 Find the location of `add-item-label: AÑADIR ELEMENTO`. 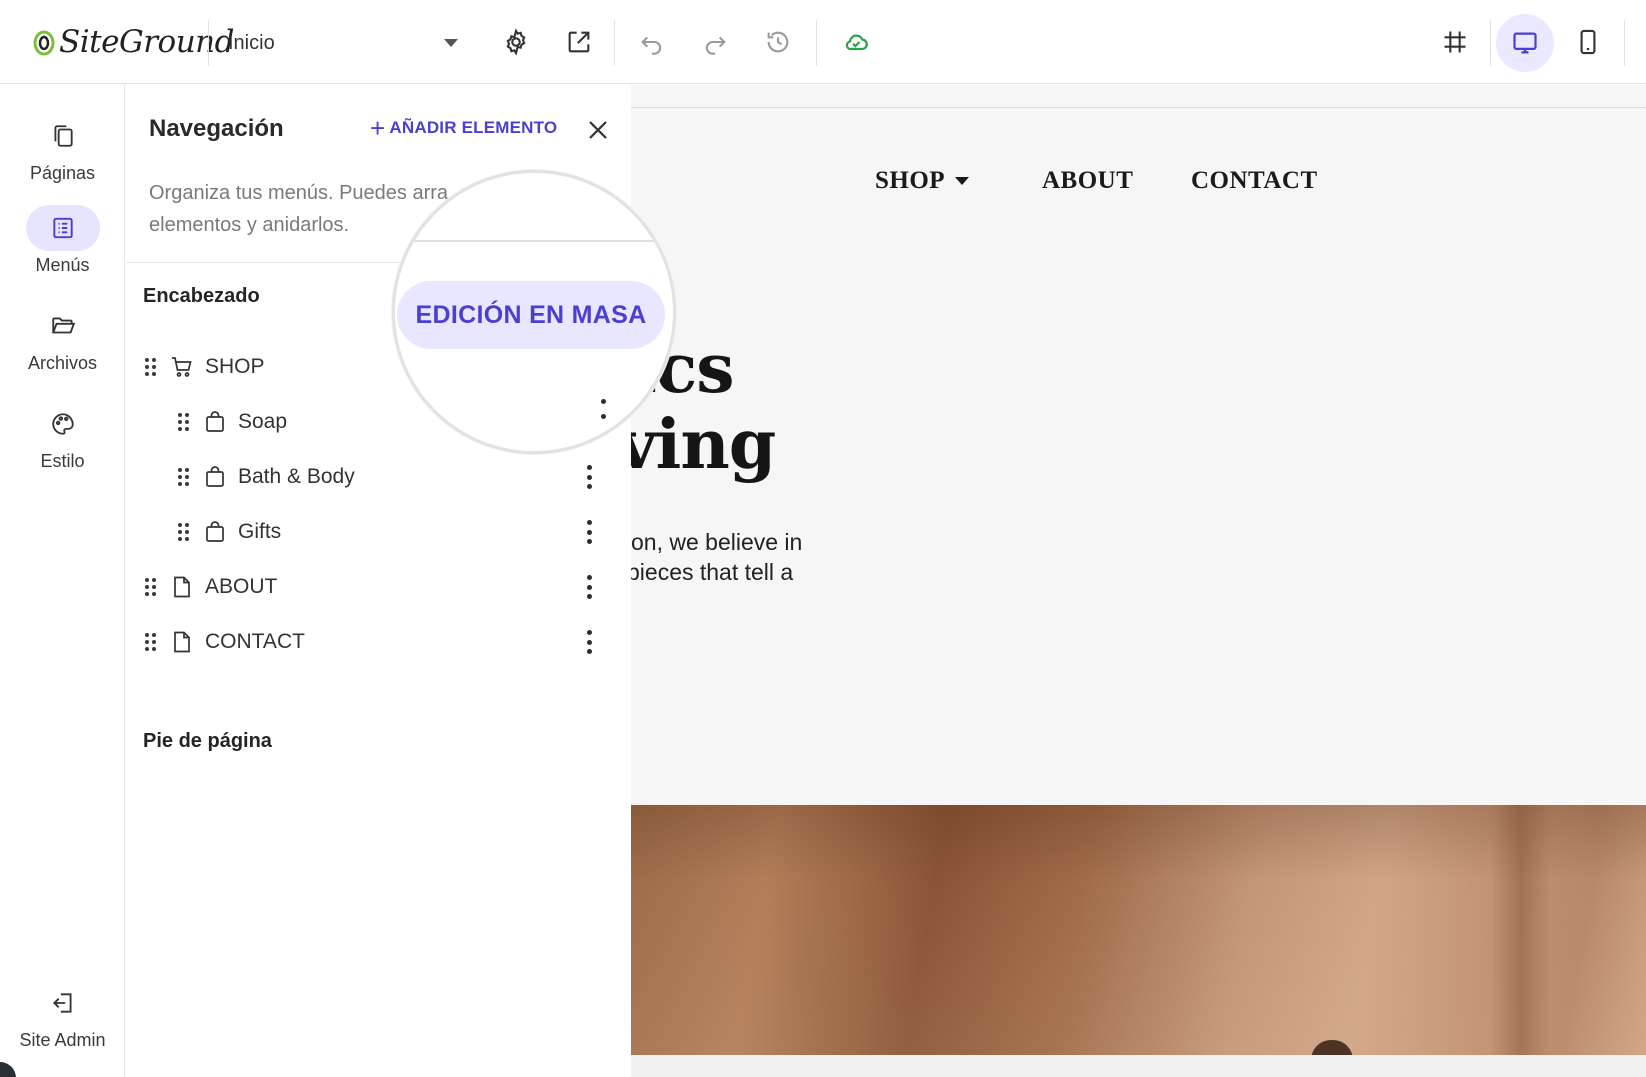

add-item-label: AÑADIR ELEMENTO is located at coordinates (473, 127).